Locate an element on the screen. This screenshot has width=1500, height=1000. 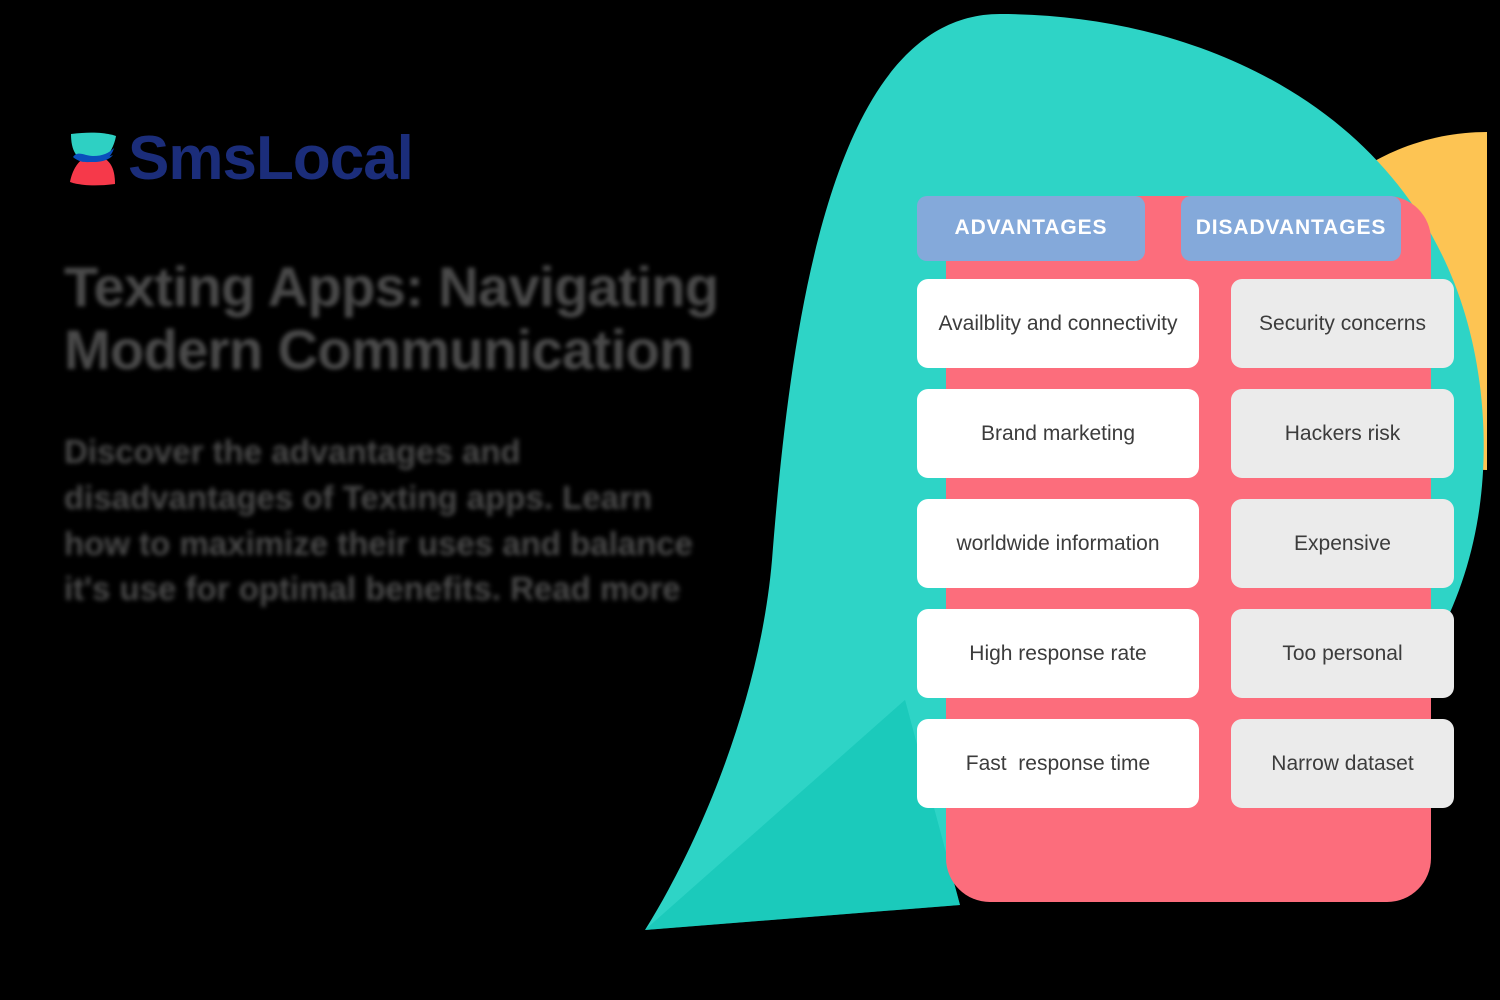
speech-bubble-tail-light is located at coordinates (802, 815).